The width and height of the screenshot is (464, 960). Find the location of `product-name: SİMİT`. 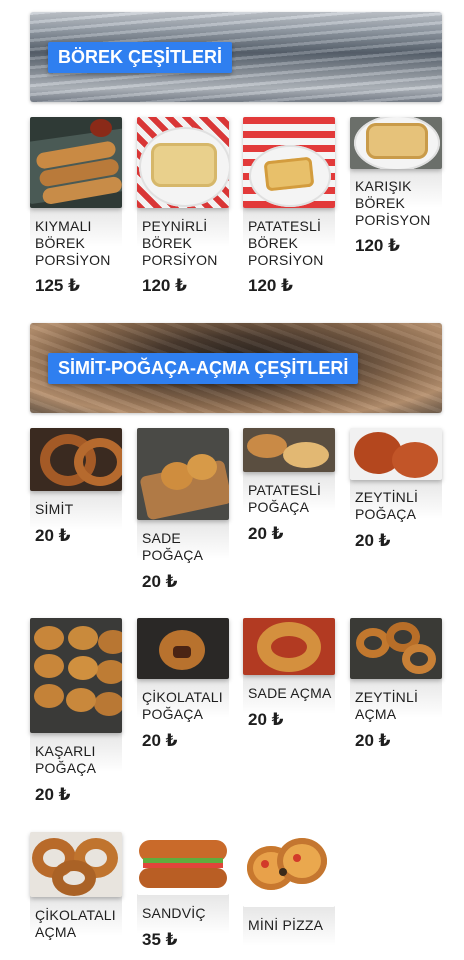

product-name: SİMİT is located at coordinates (54, 509).